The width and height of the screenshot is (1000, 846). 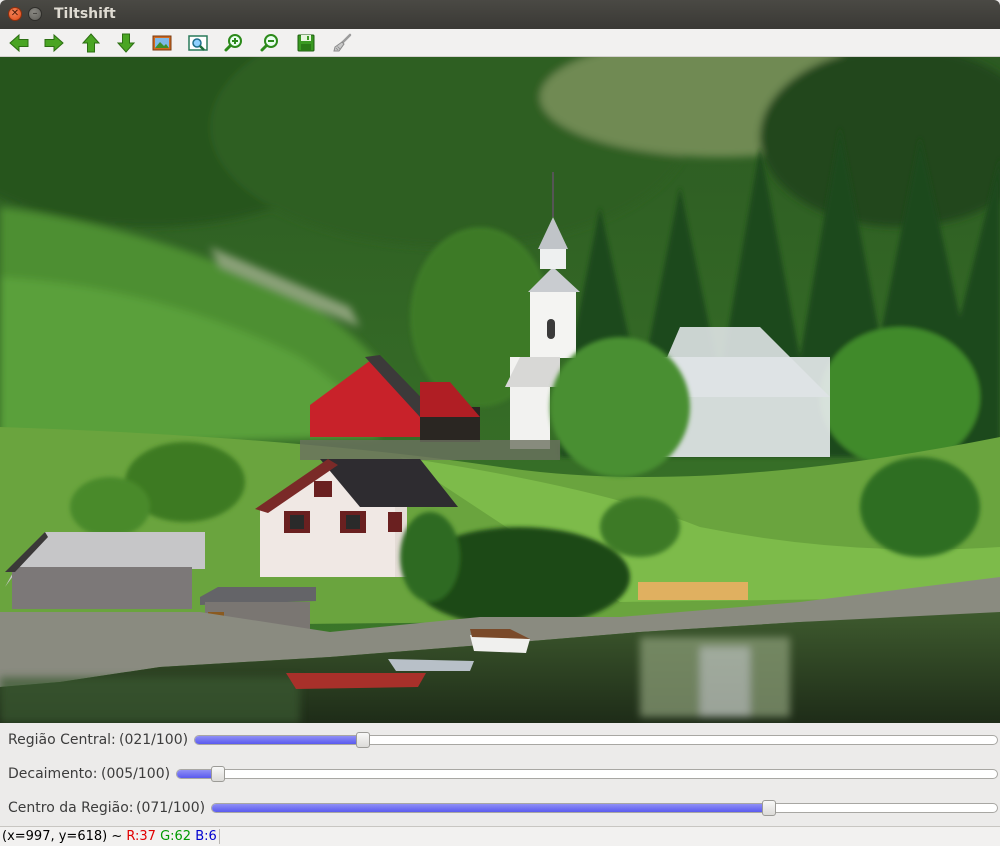 I want to click on central-region-value: (021/100), so click(x=154, y=740).